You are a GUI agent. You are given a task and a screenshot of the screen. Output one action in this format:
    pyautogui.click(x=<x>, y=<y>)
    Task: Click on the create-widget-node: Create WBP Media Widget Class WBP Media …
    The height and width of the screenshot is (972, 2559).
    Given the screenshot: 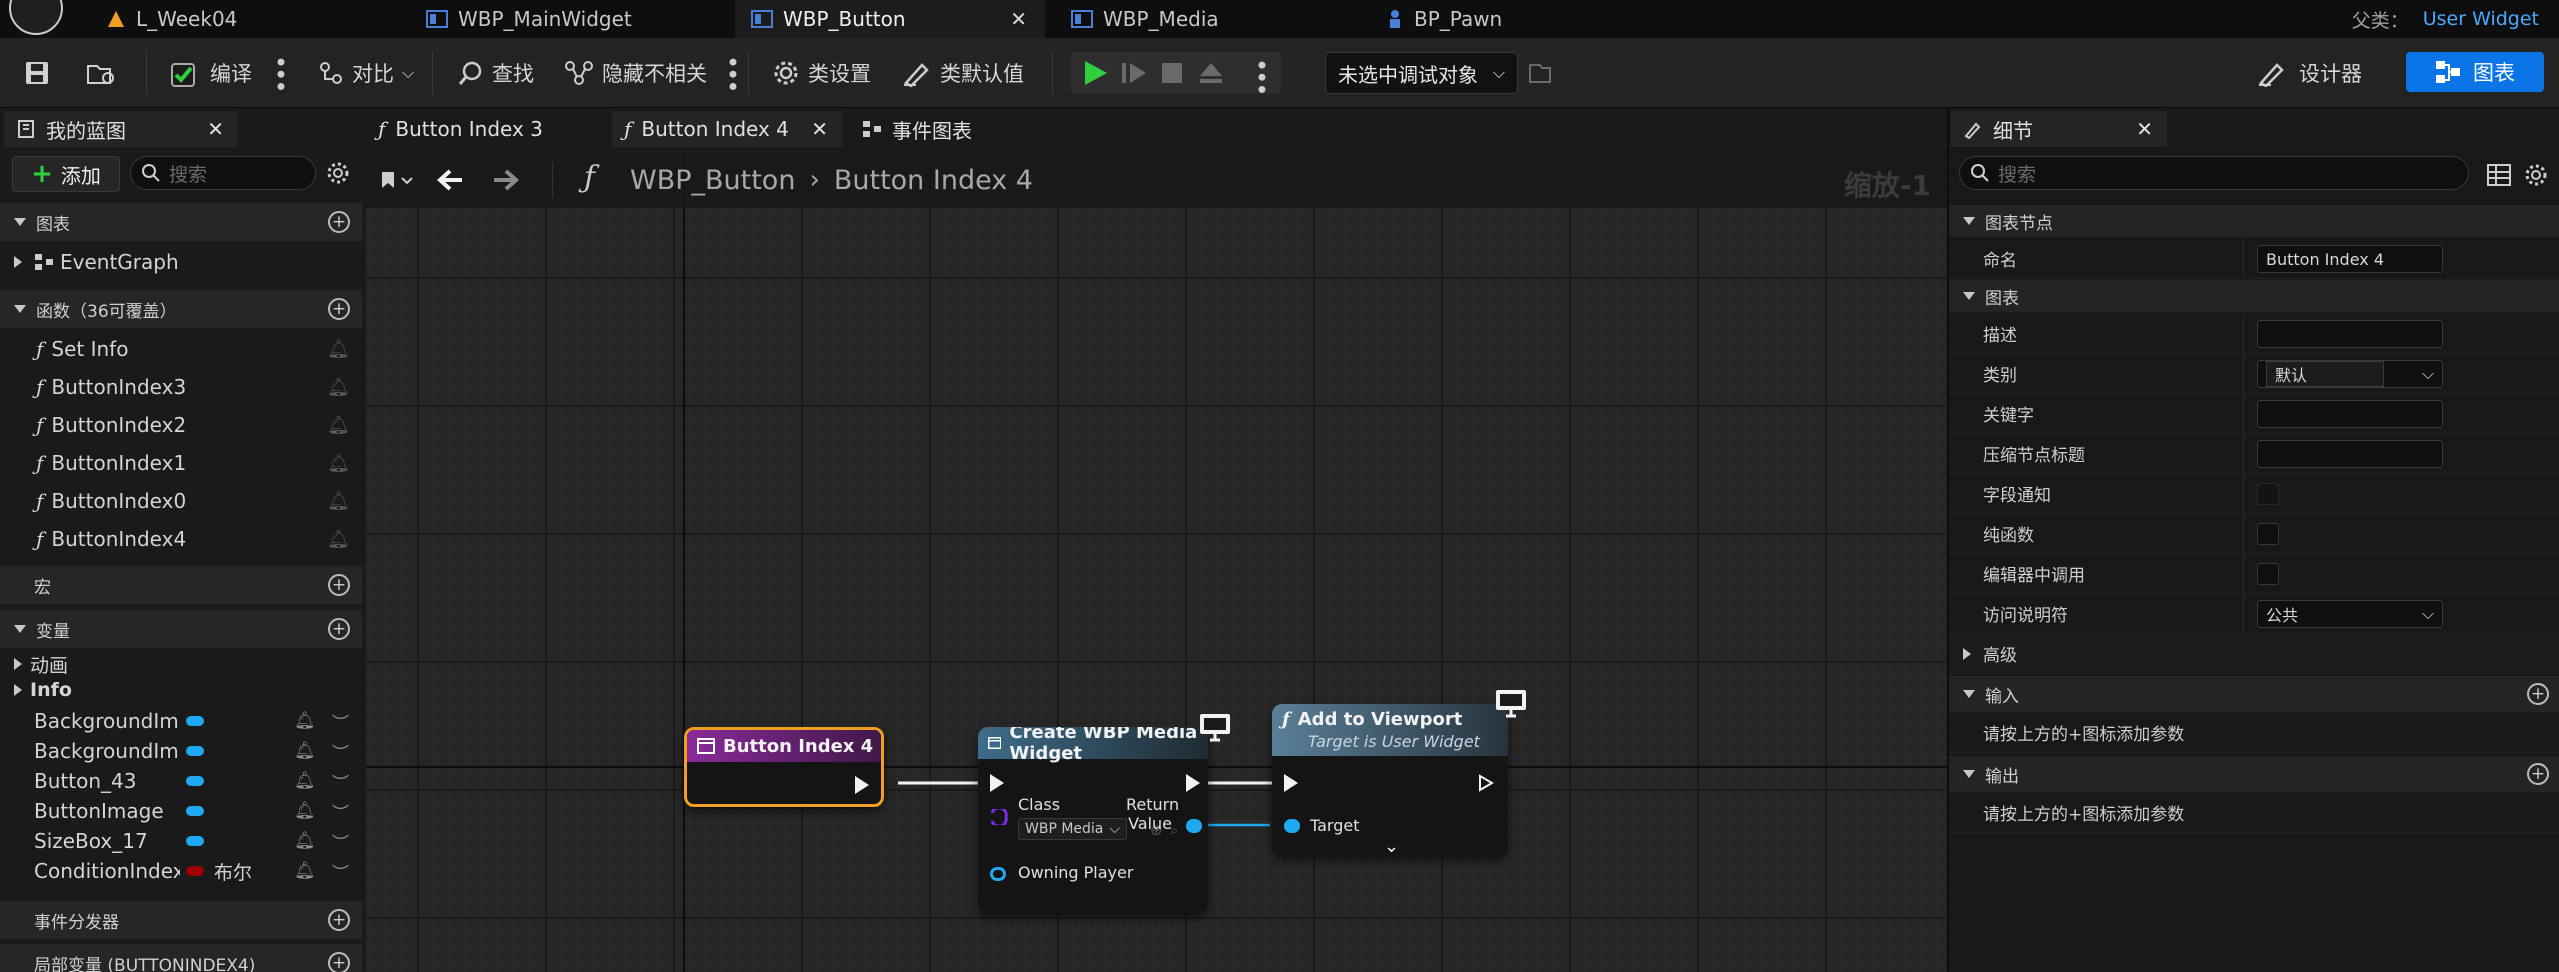 What is the action you would take?
    pyautogui.click(x=1093, y=820)
    